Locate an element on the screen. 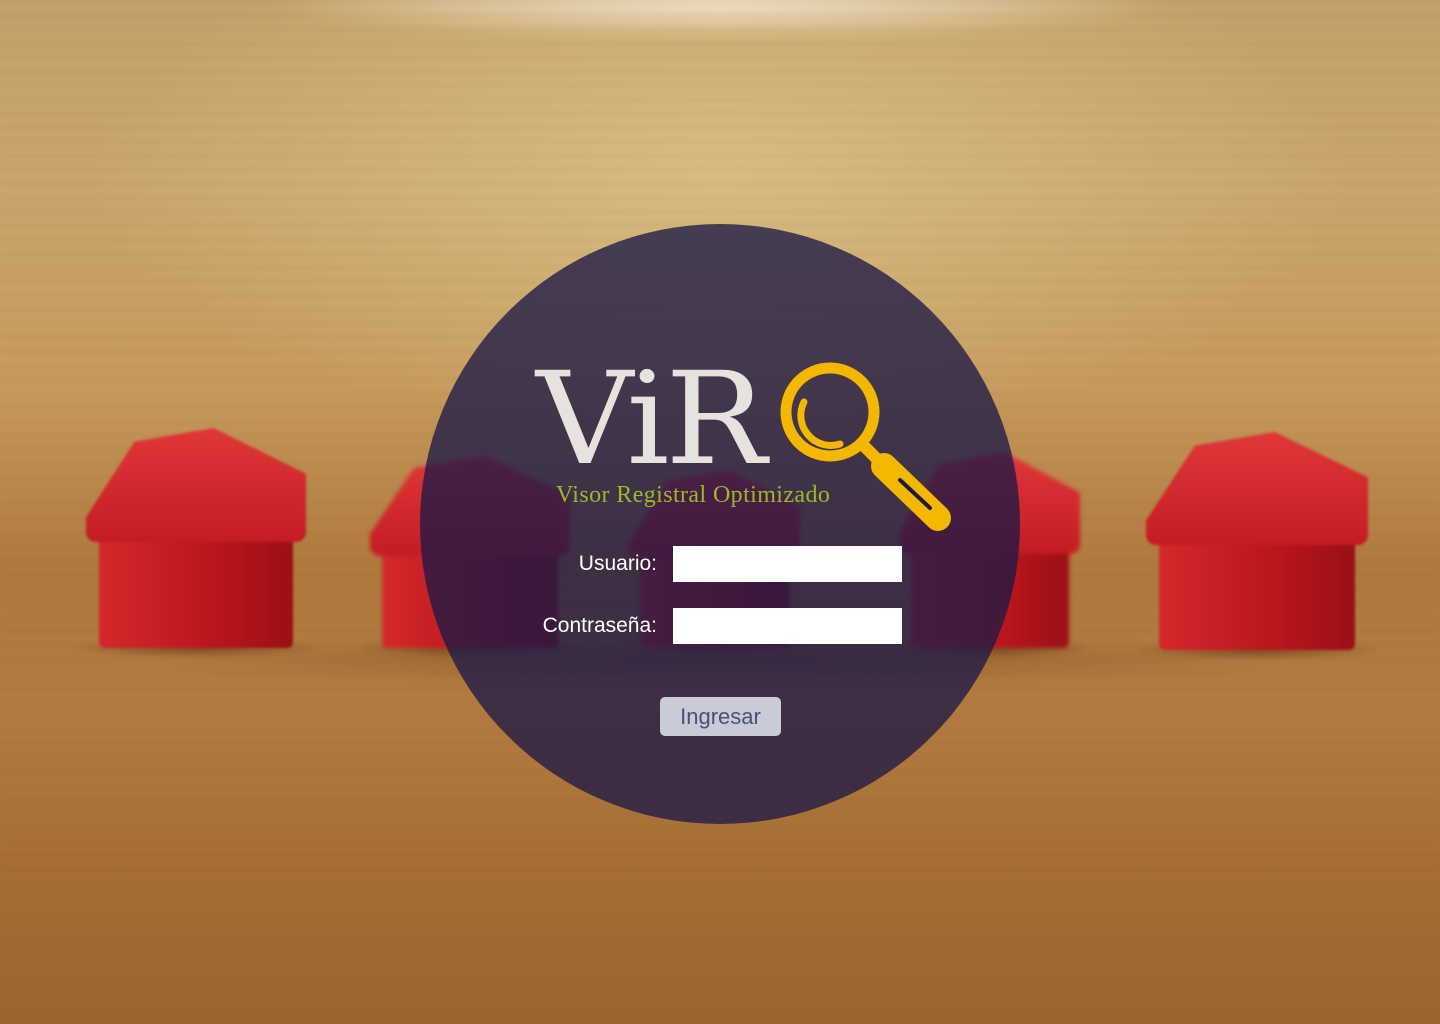 The width and height of the screenshot is (1440, 1024). viro-logo: ViR Visor Registral Optimizado is located at coordinates (751, 446).